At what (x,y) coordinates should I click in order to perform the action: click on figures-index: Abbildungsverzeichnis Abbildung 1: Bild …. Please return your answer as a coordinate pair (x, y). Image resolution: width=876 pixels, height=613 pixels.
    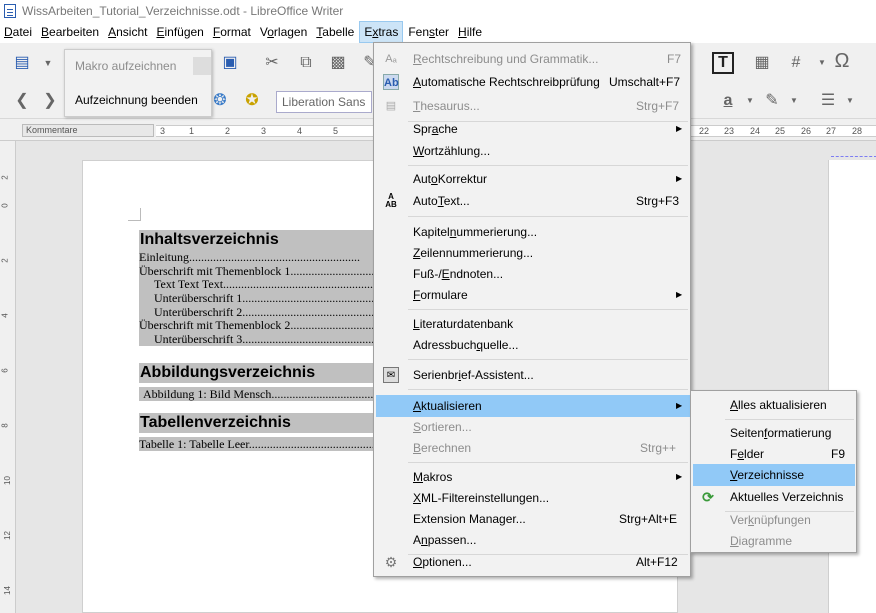
    Looking at the image, I should click on (257, 382).